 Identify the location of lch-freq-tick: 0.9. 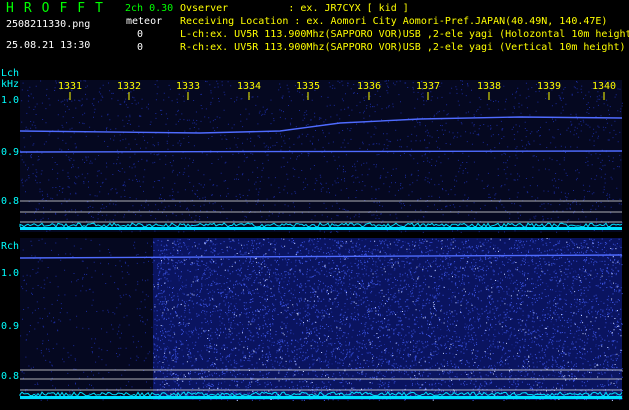
(10, 152).